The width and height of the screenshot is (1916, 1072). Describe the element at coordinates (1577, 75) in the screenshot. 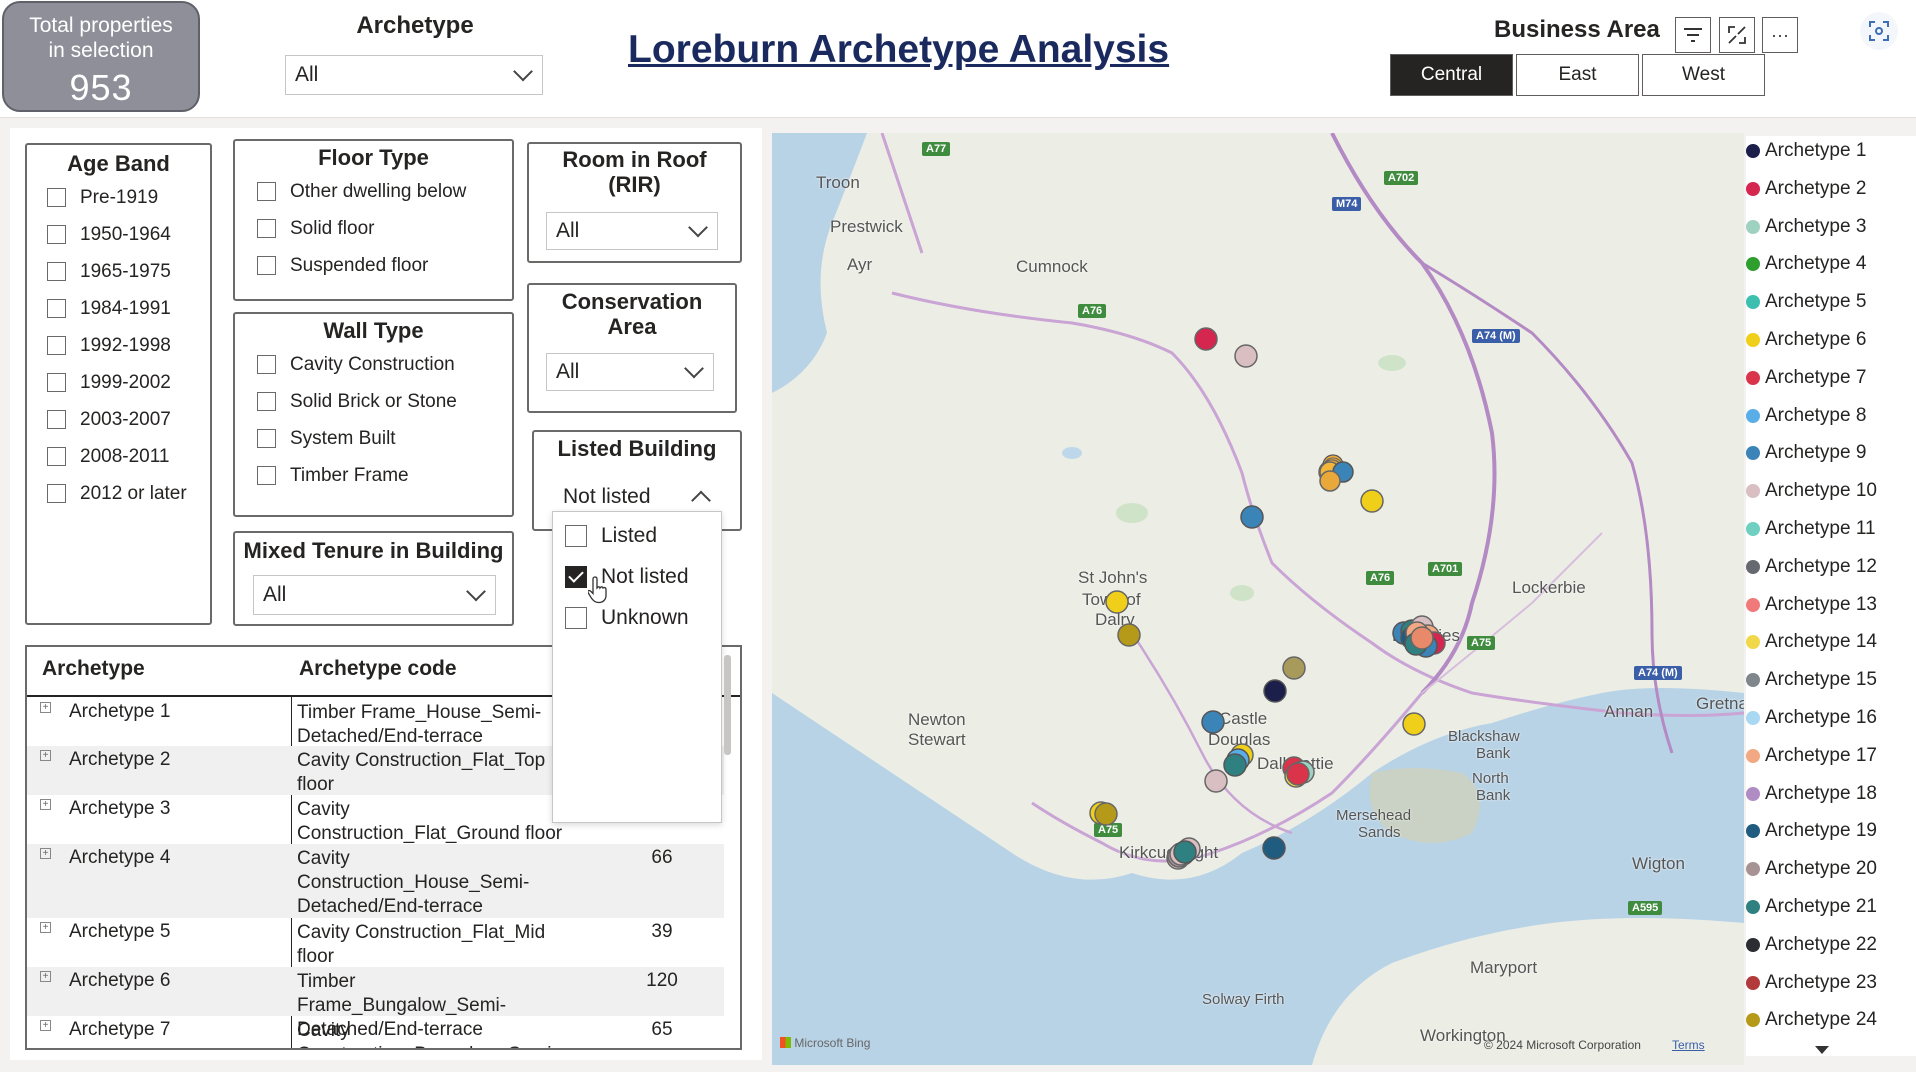

I see `business-area-east: East` at that location.